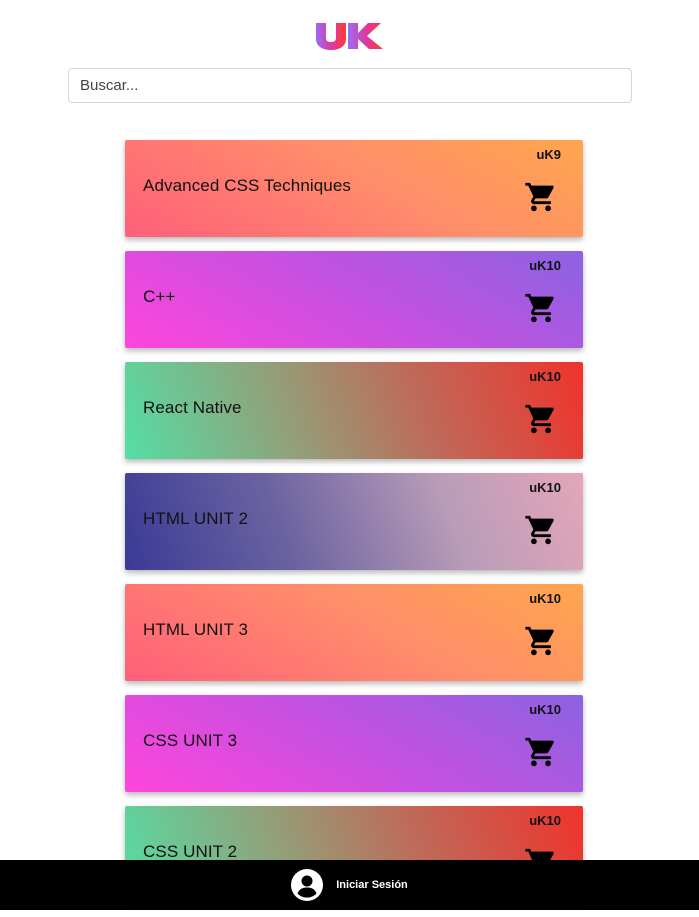 The width and height of the screenshot is (699, 917). Describe the element at coordinates (548, 154) in the screenshot. I see `course-price: uK9` at that location.